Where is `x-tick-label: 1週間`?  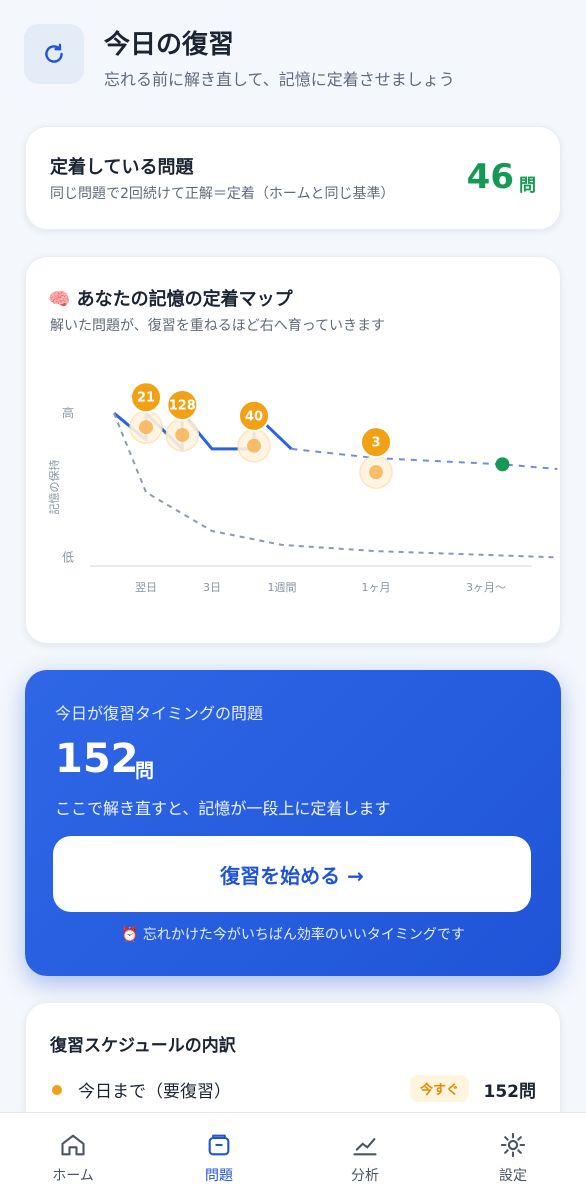
x-tick-label: 1週間 is located at coordinates (282, 587).